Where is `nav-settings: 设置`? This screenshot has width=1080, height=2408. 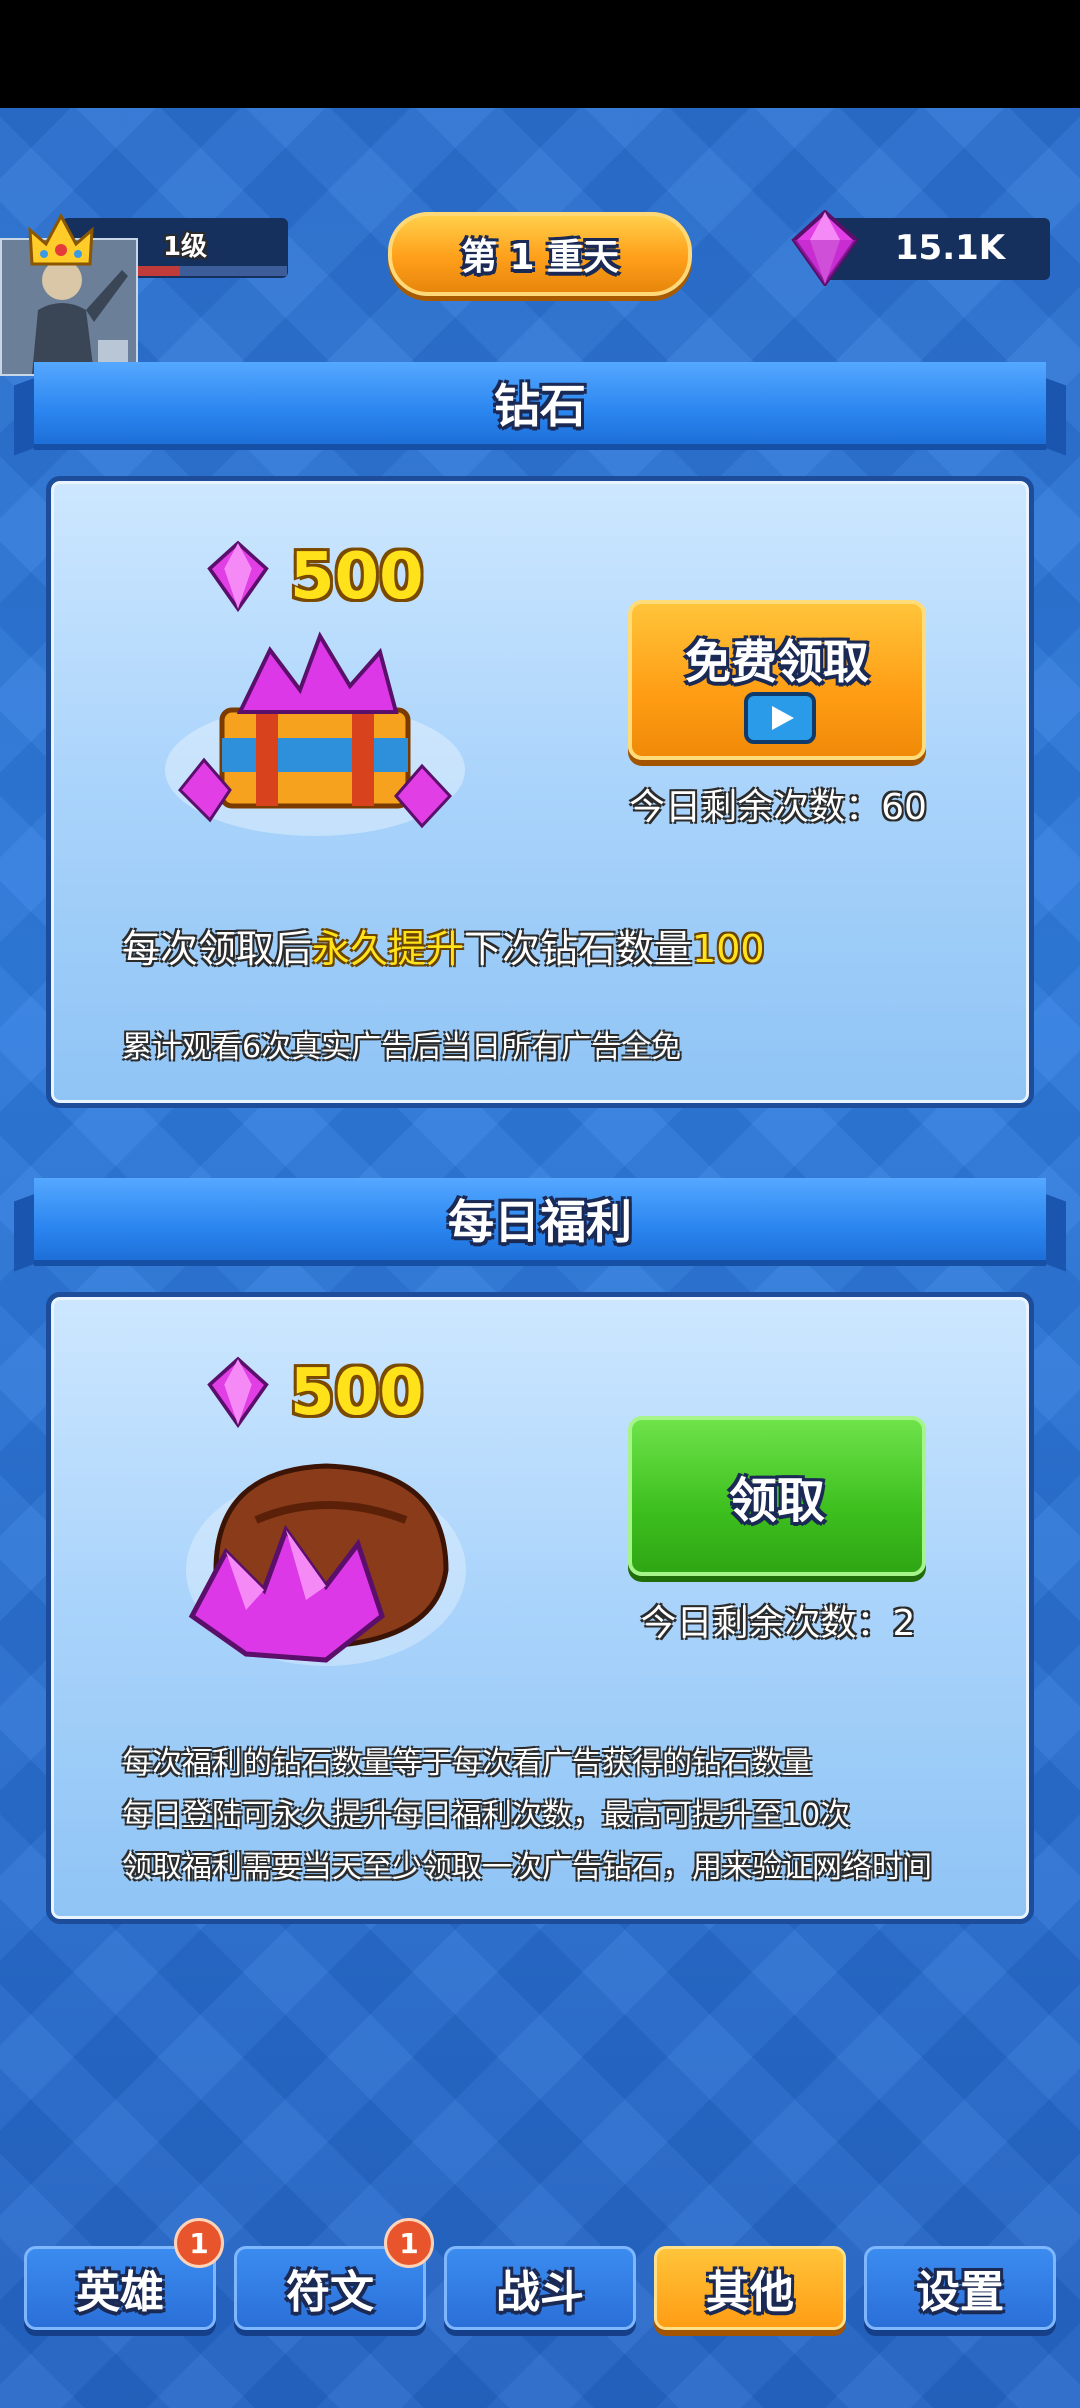
nav-settings: 设置 is located at coordinates (960, 2288).